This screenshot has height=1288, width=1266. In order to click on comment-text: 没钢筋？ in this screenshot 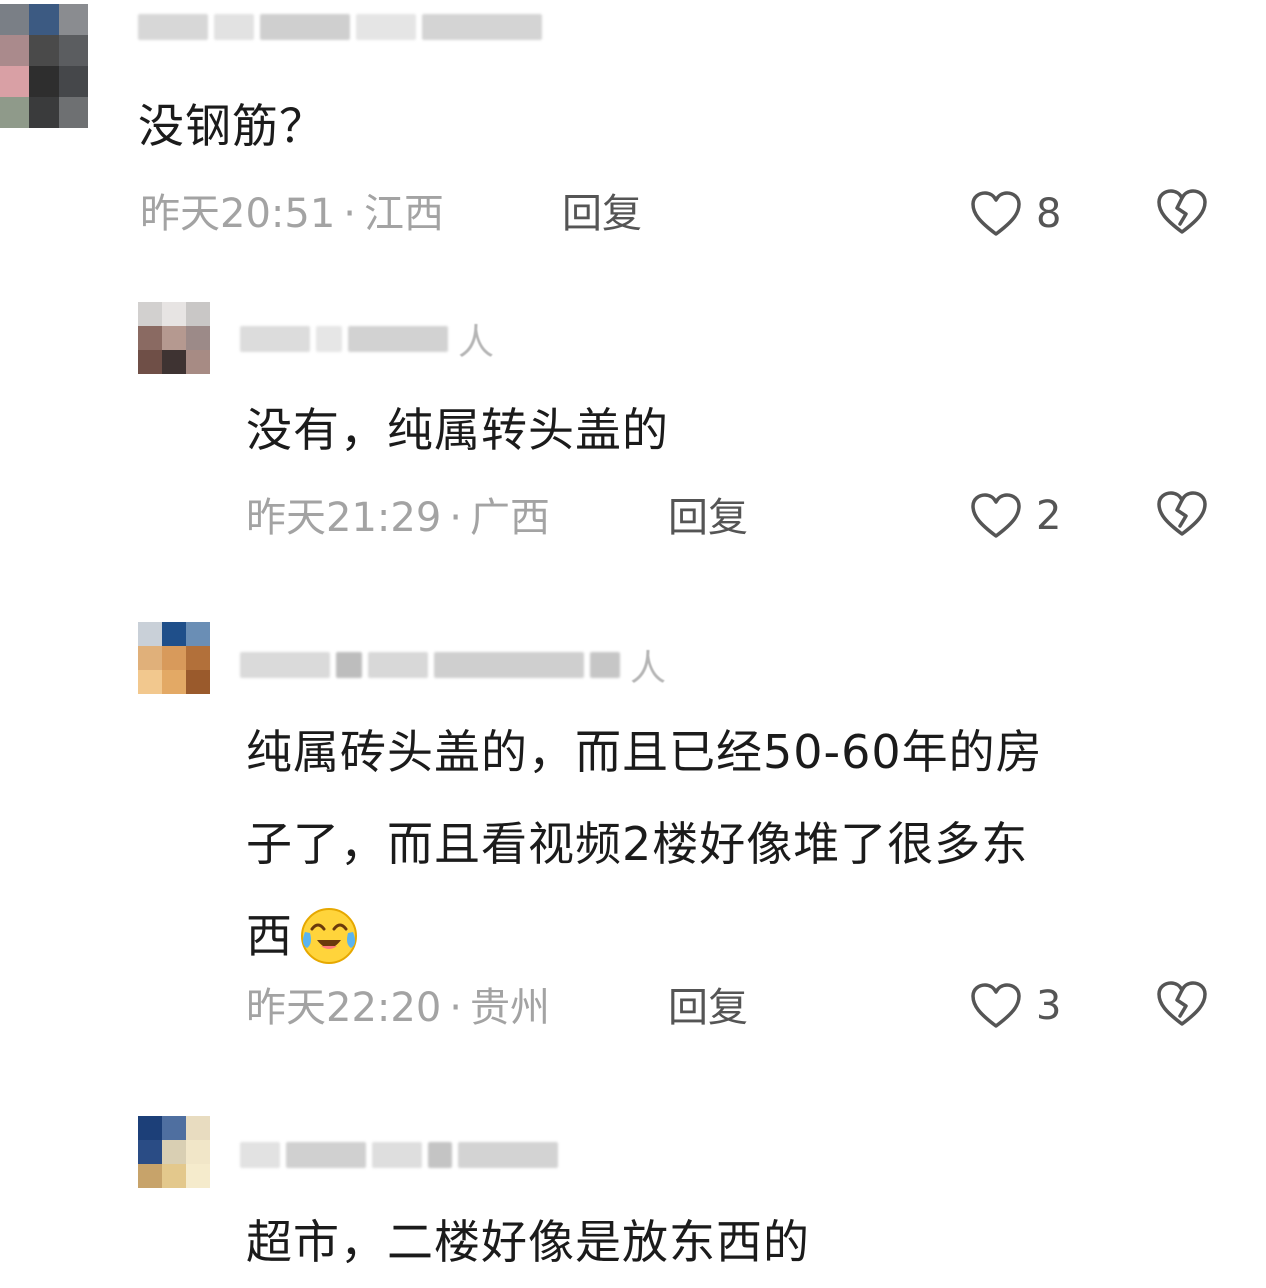, I will do `click(232, 126)`.